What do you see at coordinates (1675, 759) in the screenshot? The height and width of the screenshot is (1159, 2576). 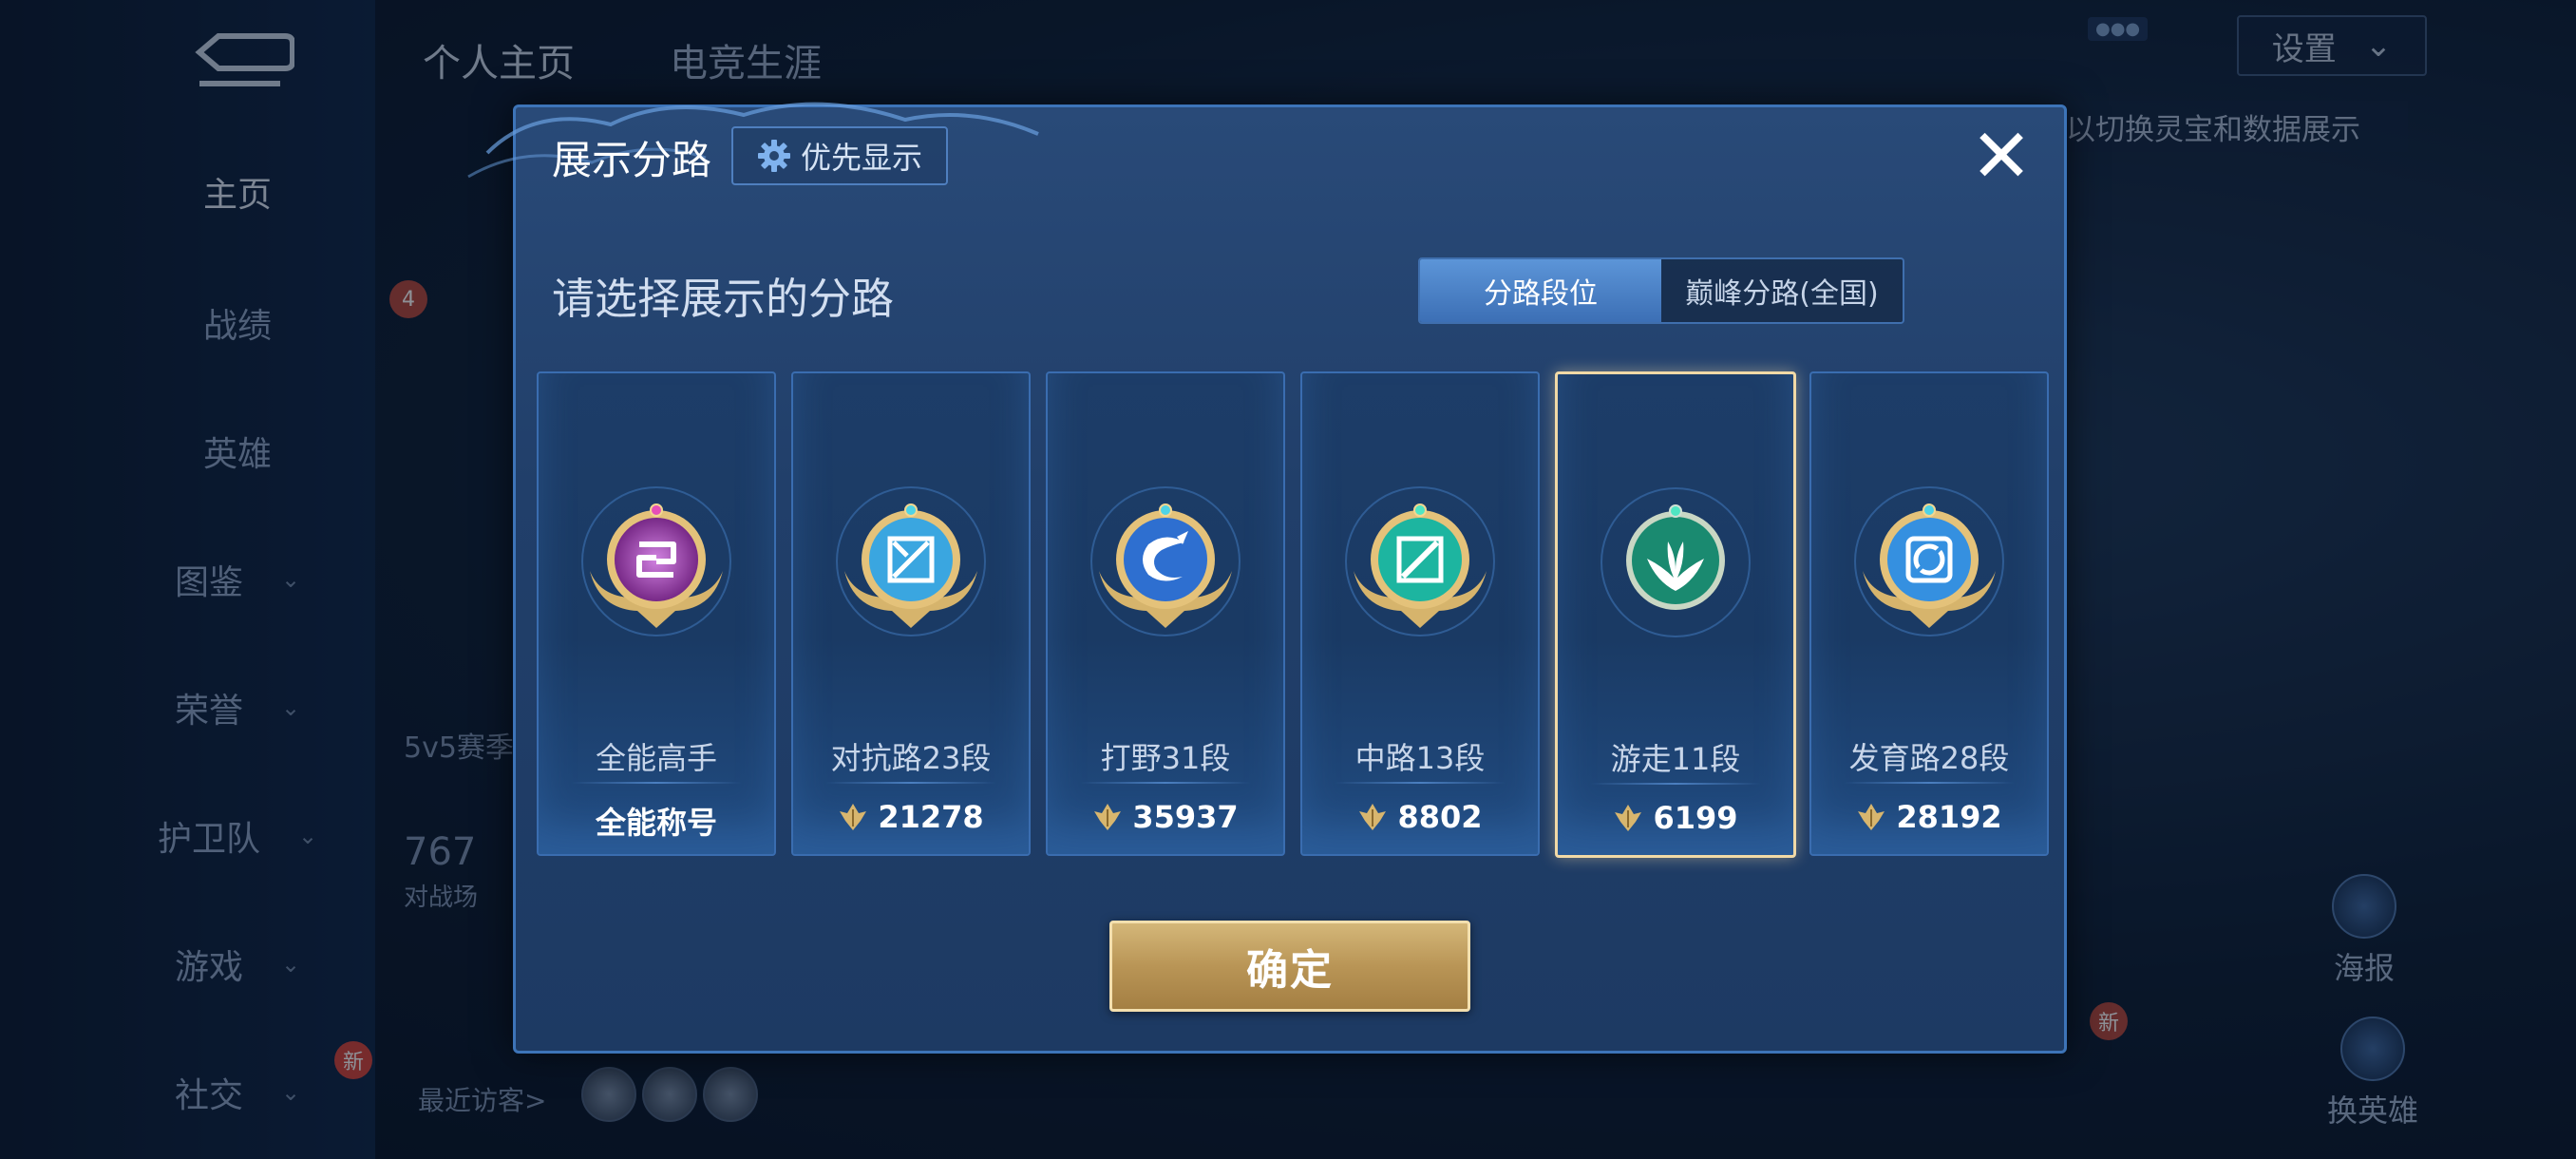 I see `lane-card-name: 游走11段` at bounding box center [1675, 759].